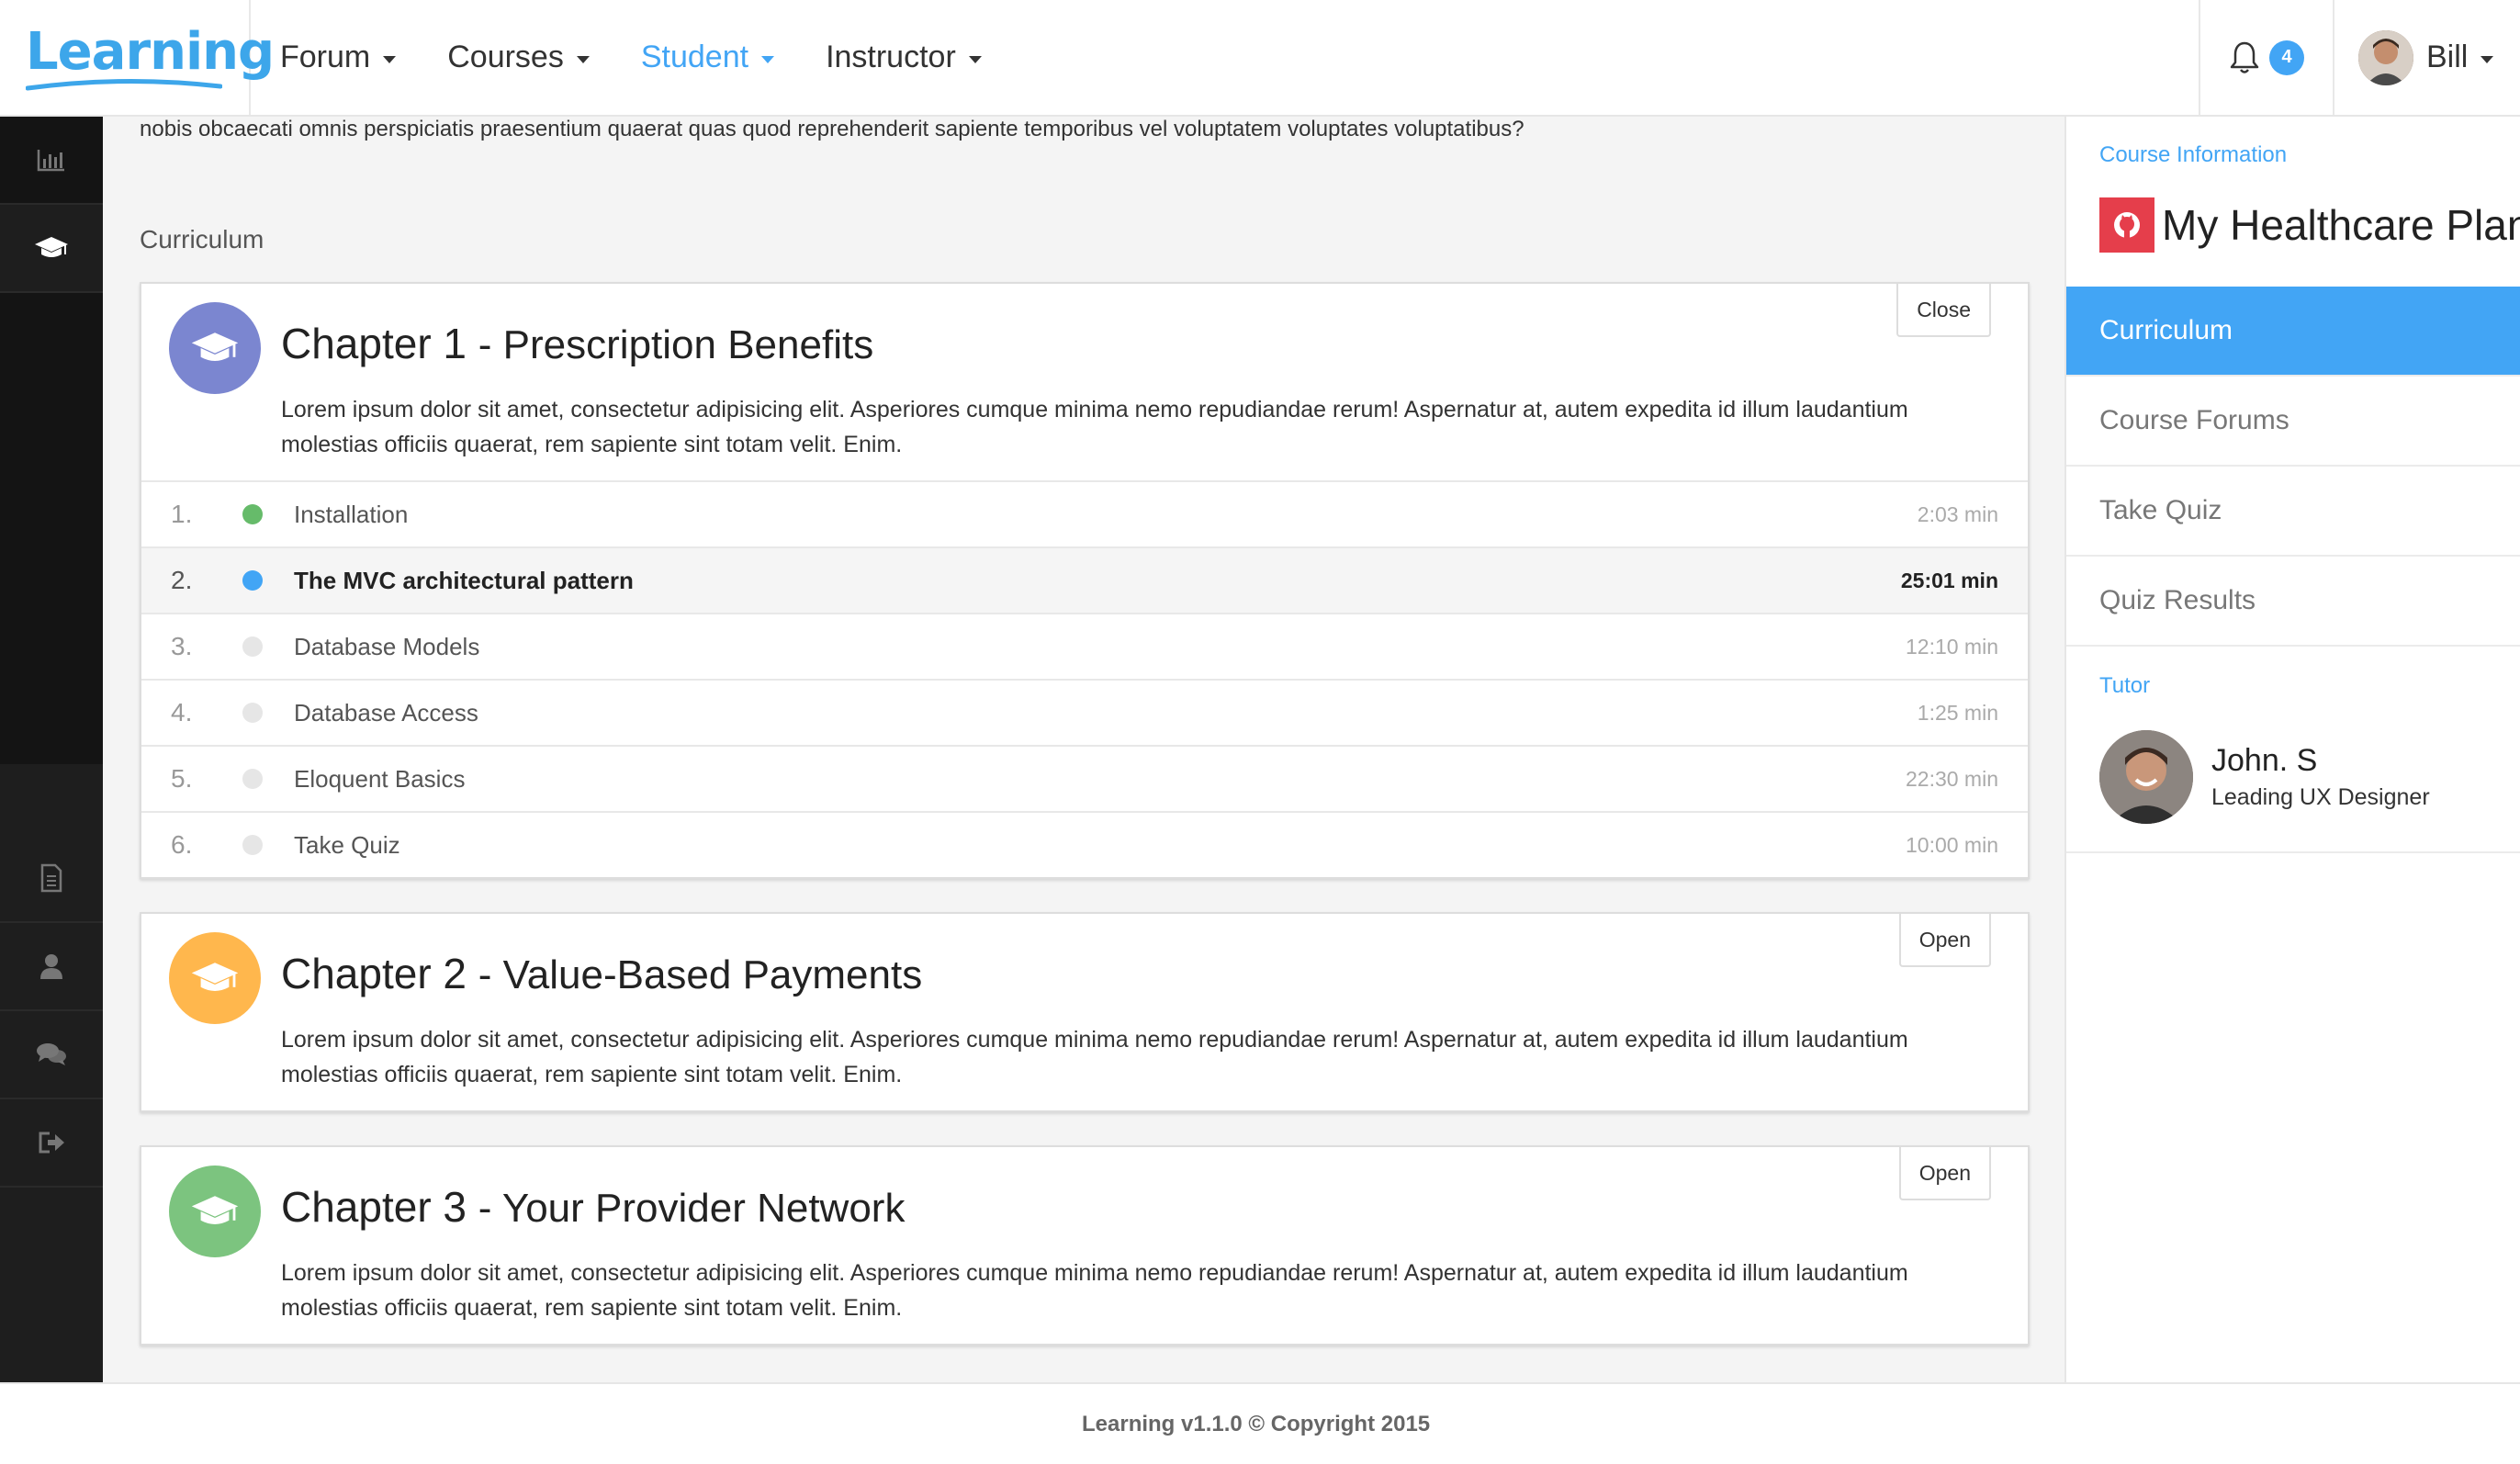 The image size is (2520, 1464). I want to click on nav-instructor: Instructor, so click(904, 57).